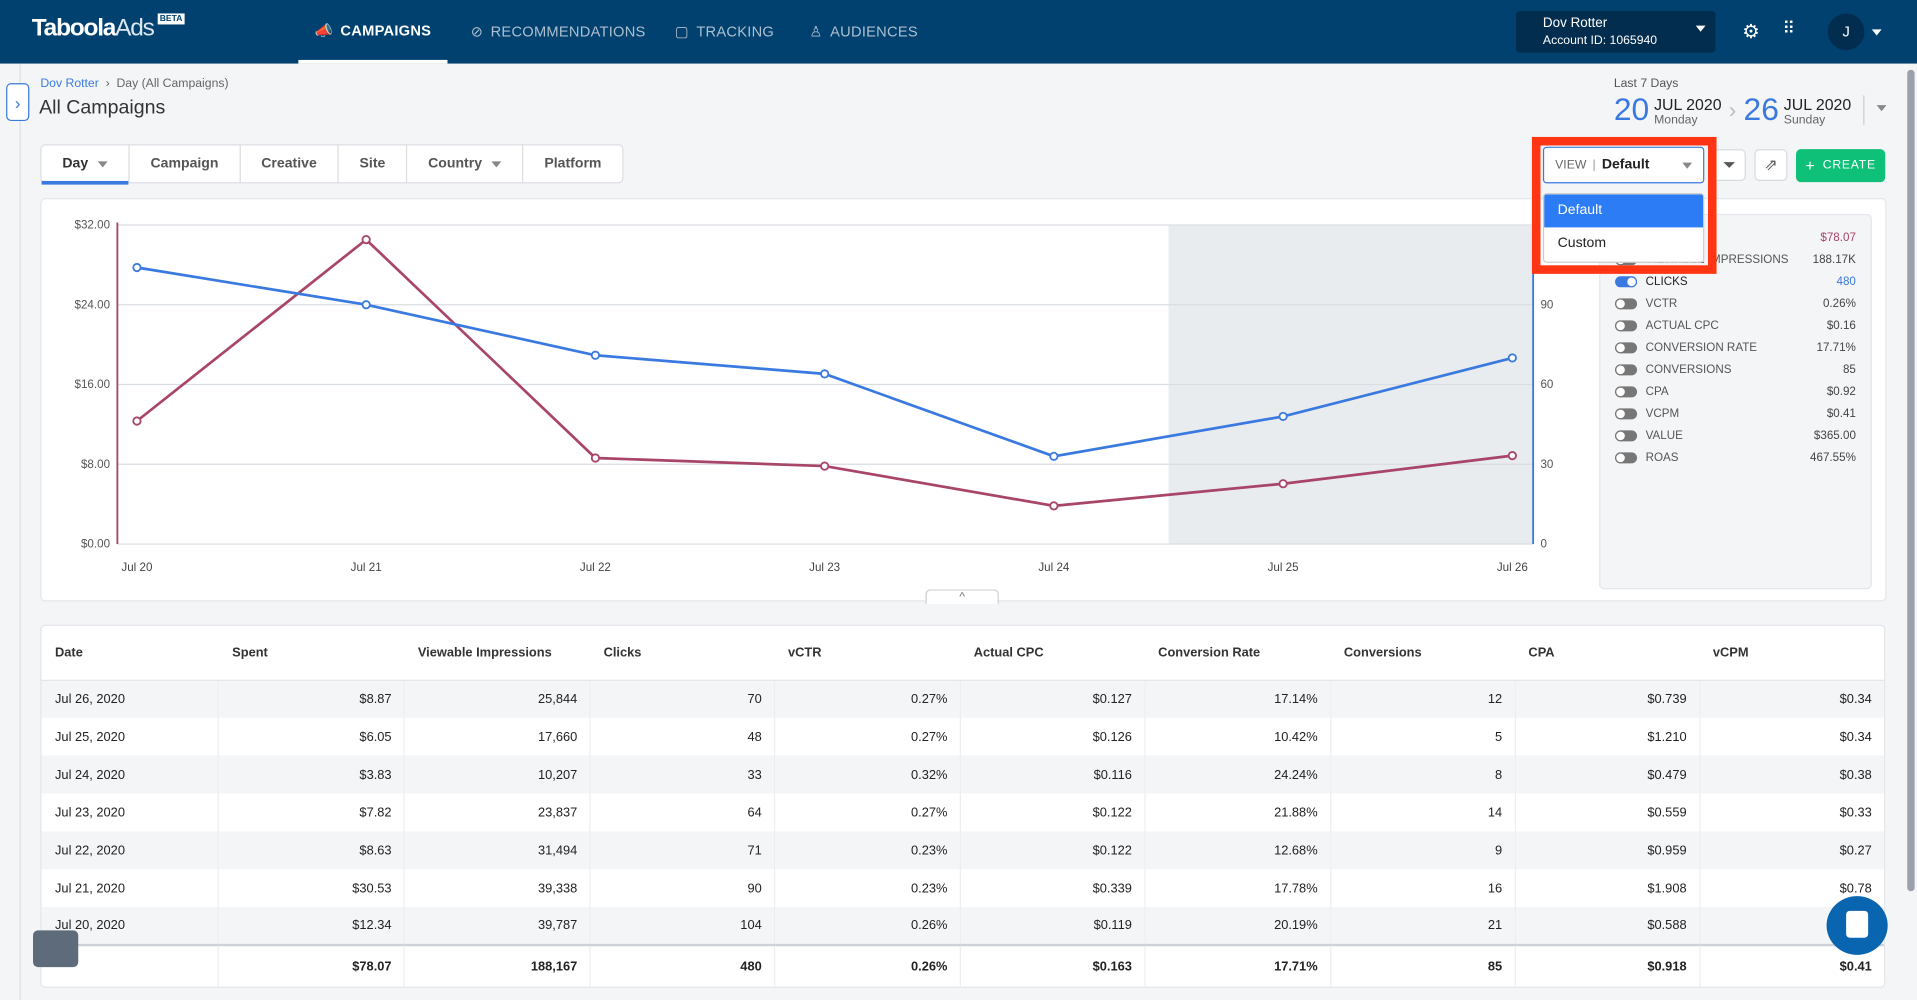 The image size is (1917, 1000). Describe the element at coordinates (682, 812) in the screenshot. I see `table-cell: 64` at that location.